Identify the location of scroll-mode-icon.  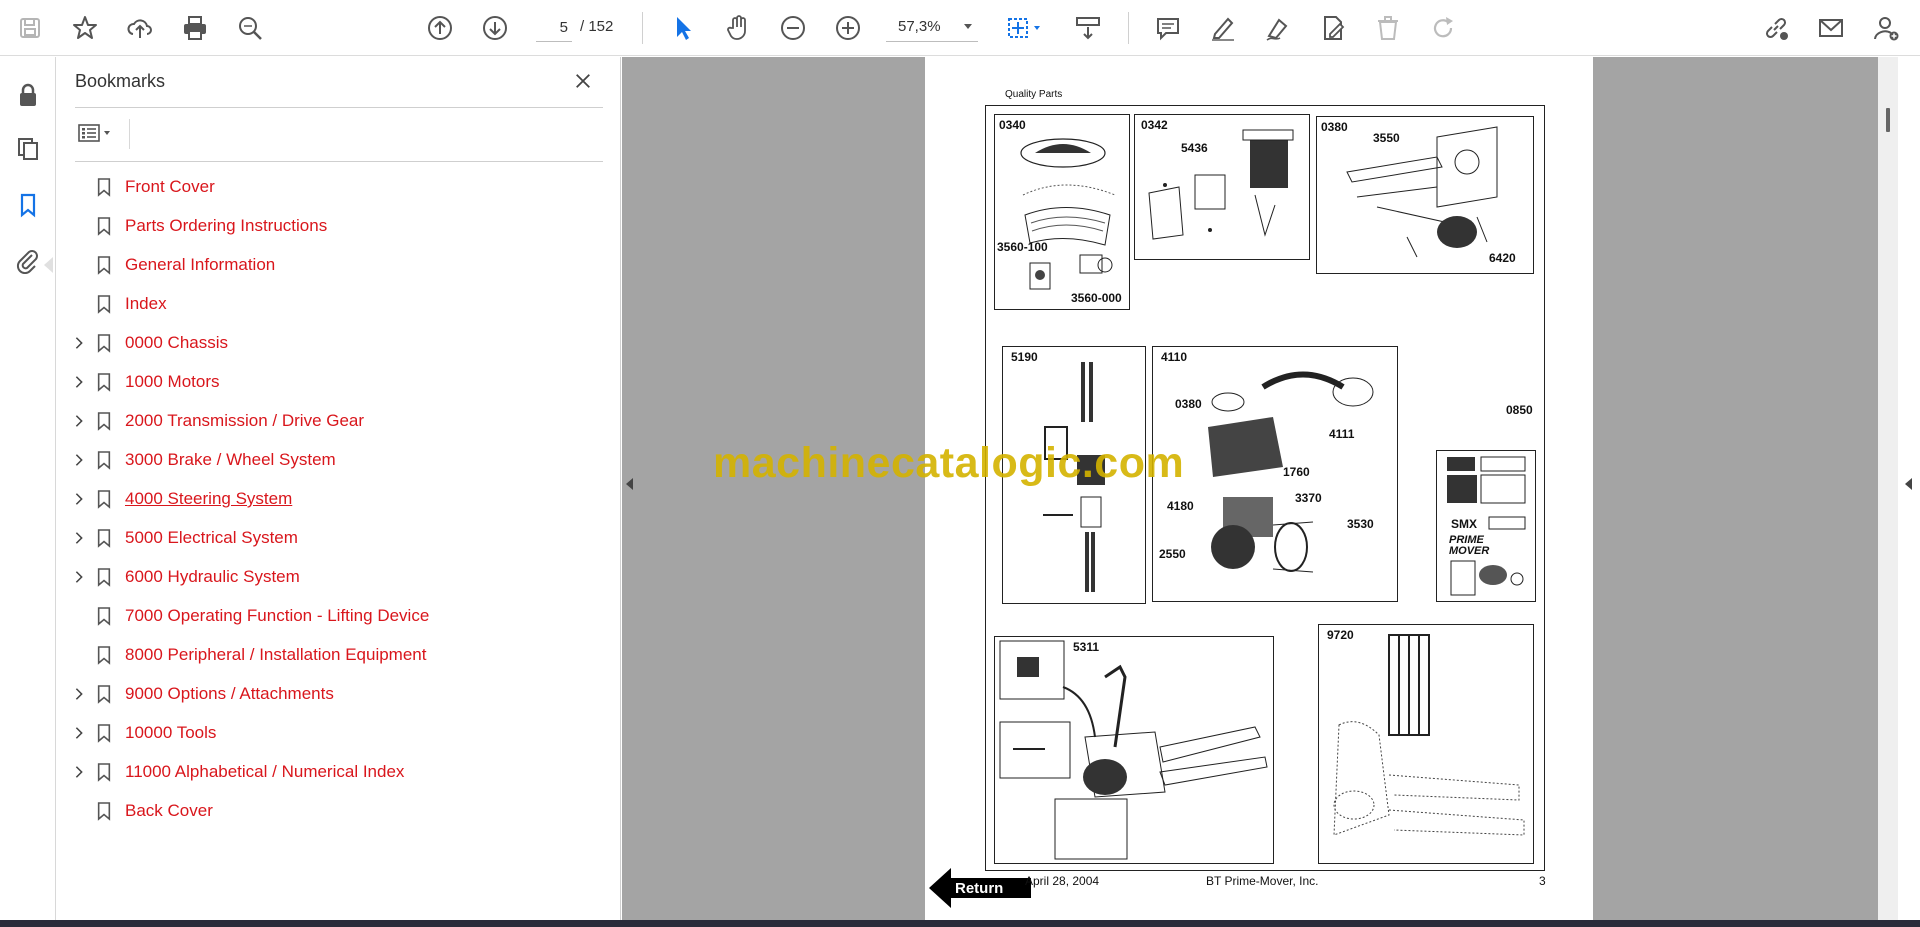
(1088, 28).